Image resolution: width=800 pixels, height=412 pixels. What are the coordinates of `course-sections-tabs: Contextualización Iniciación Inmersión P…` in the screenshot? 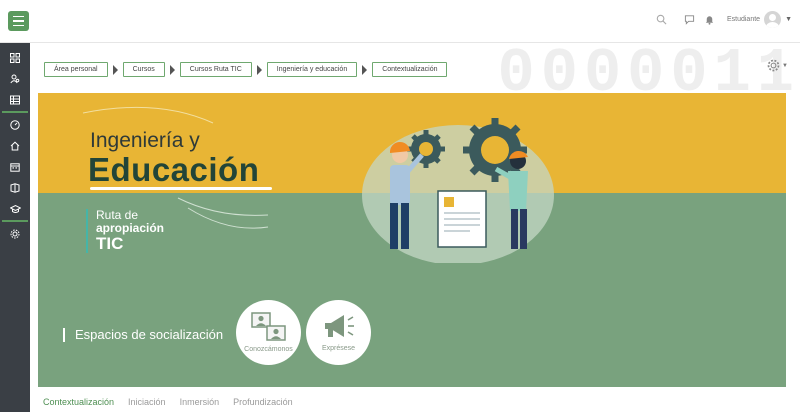 It's located at (168, 402).